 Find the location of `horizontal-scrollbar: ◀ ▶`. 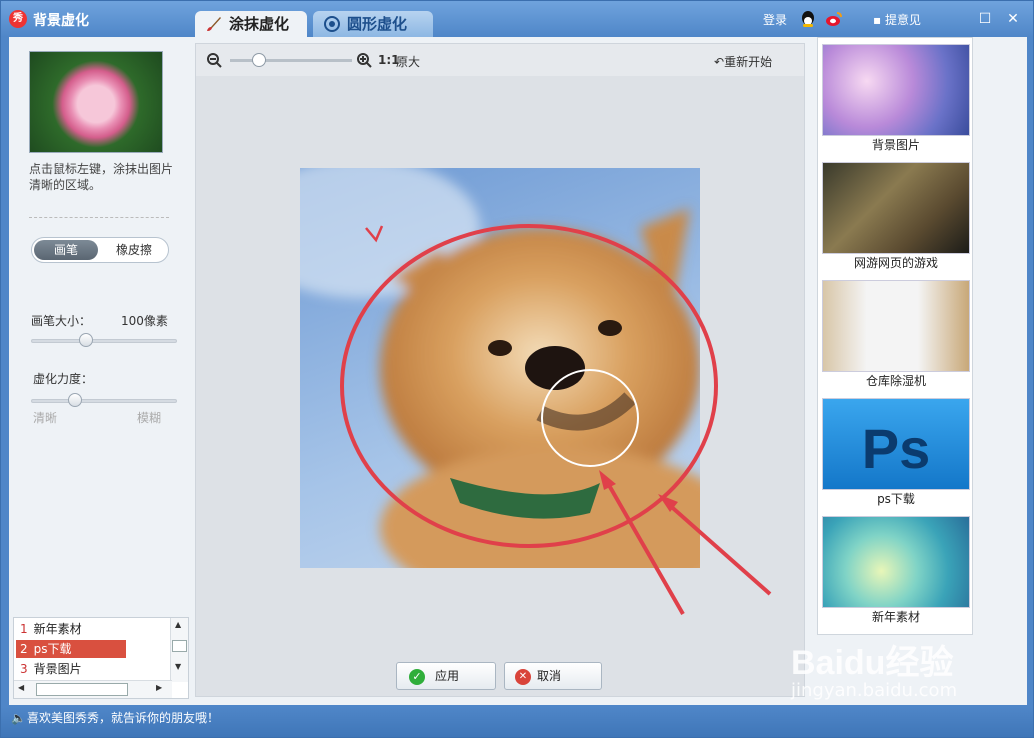

horizontal-scrollbar: ◀ ▶ is located at coordinates (93, 689).